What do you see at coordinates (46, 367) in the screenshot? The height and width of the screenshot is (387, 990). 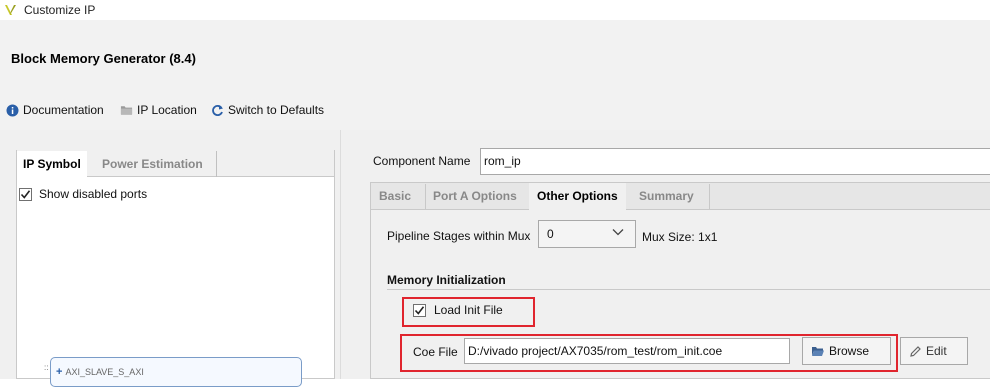 I see `symbol-handle-dots: ::` at bounding box center [46, 367].